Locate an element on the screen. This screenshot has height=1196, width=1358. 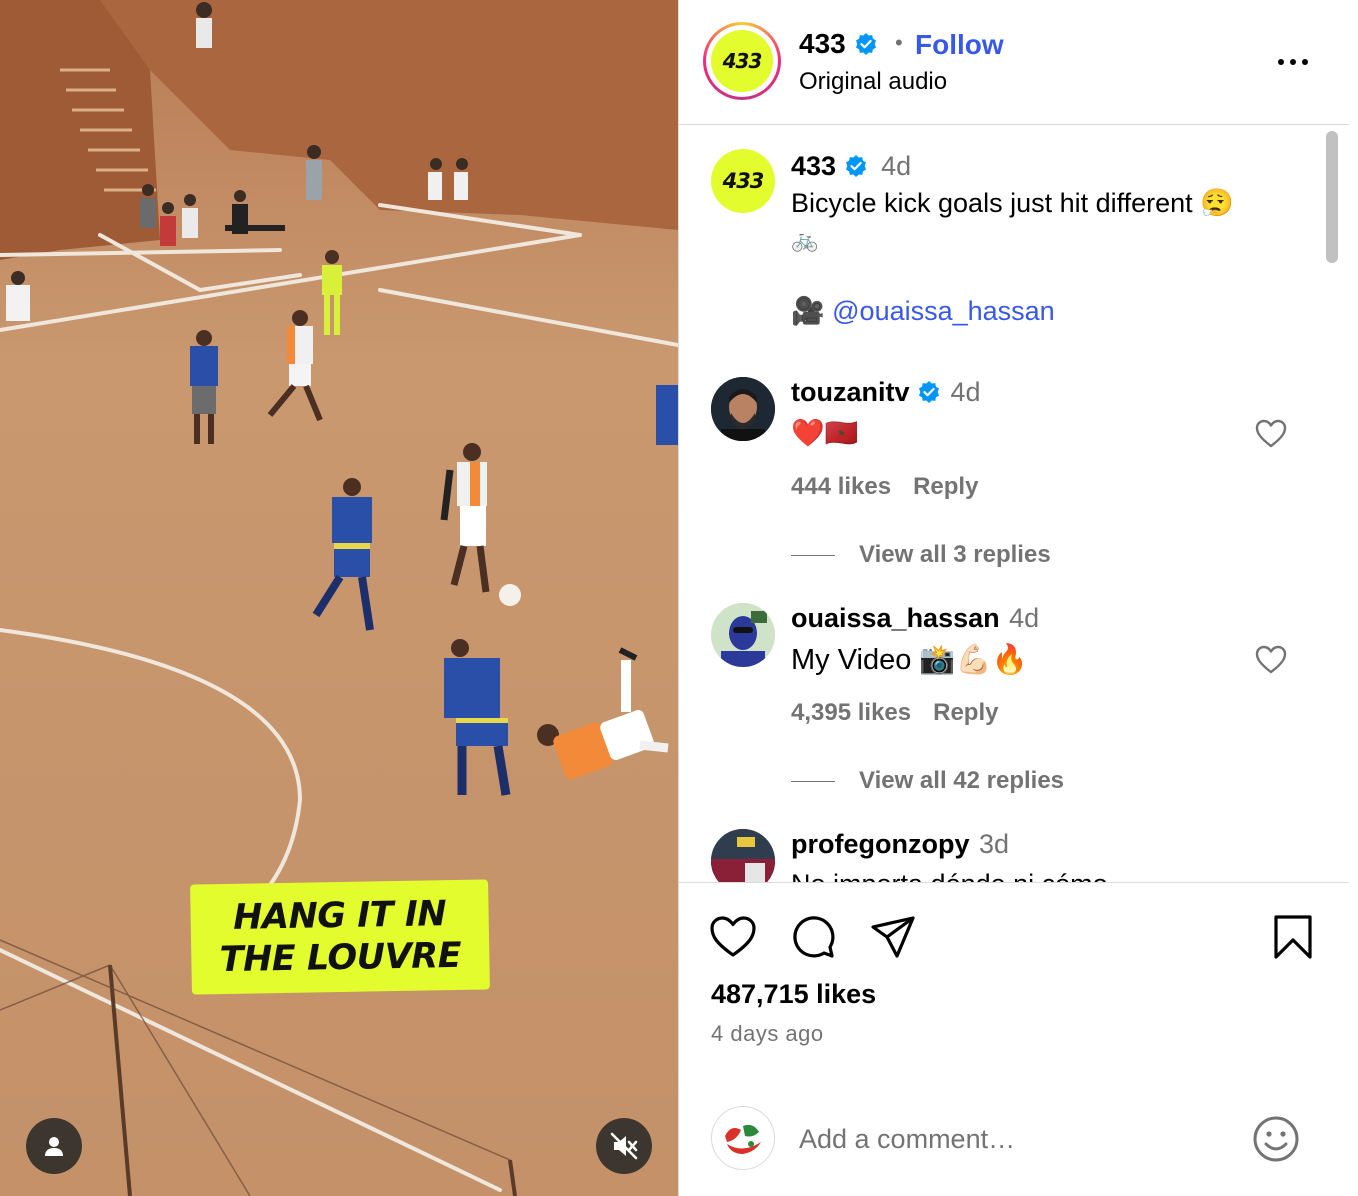
header-username: 433 is located at coordinates (822, 43).